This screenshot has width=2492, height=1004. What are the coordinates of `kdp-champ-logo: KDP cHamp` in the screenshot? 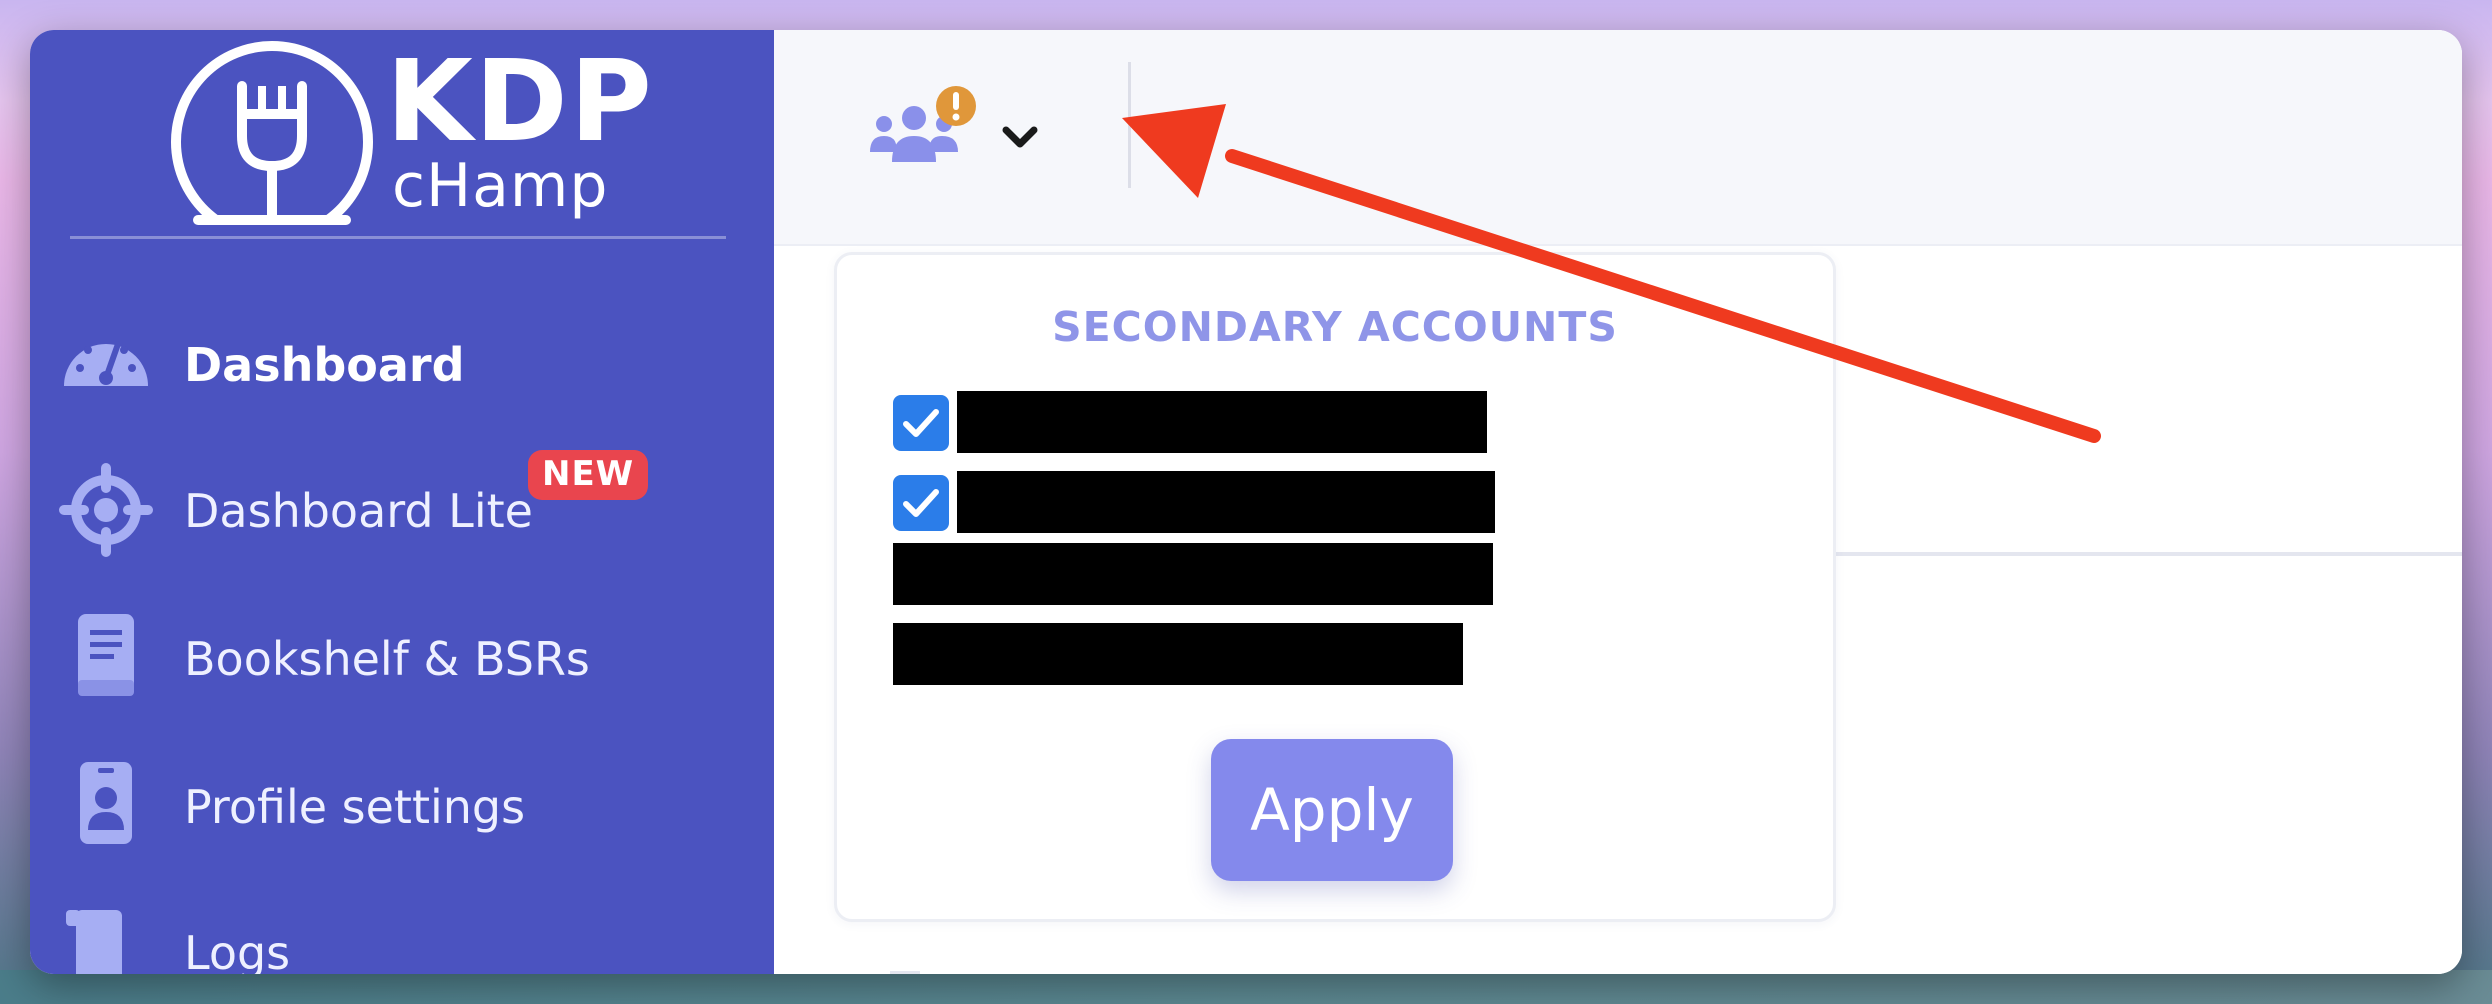 It's located at (418, 134).